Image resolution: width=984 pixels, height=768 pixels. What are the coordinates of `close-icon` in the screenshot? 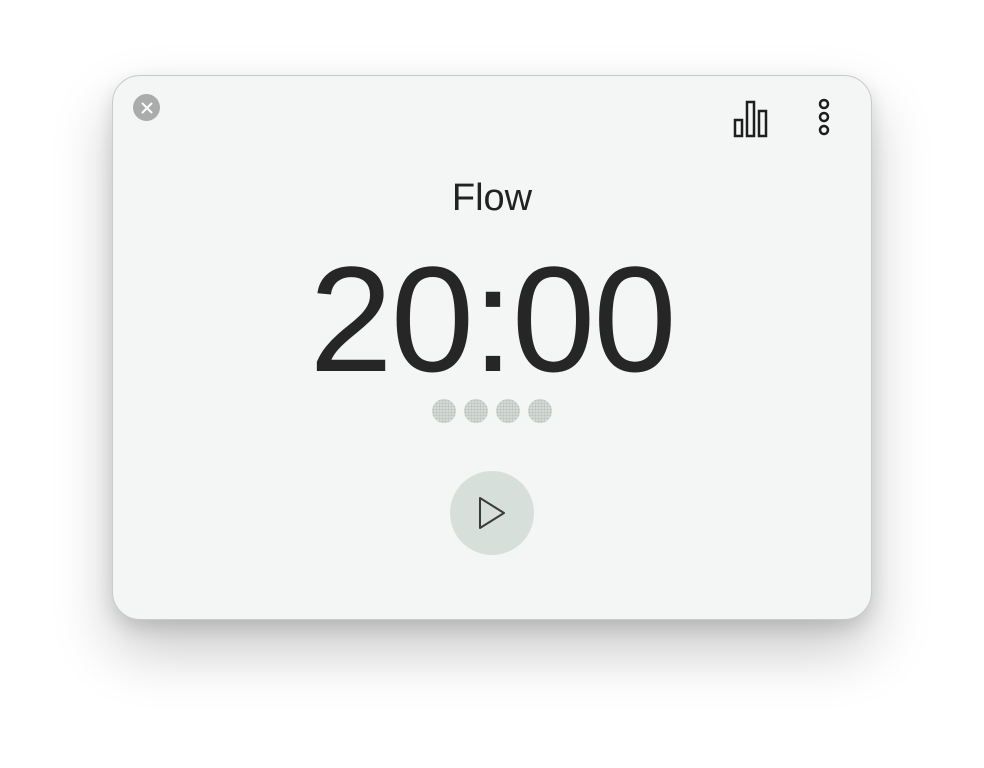 It's located at (146, 107).